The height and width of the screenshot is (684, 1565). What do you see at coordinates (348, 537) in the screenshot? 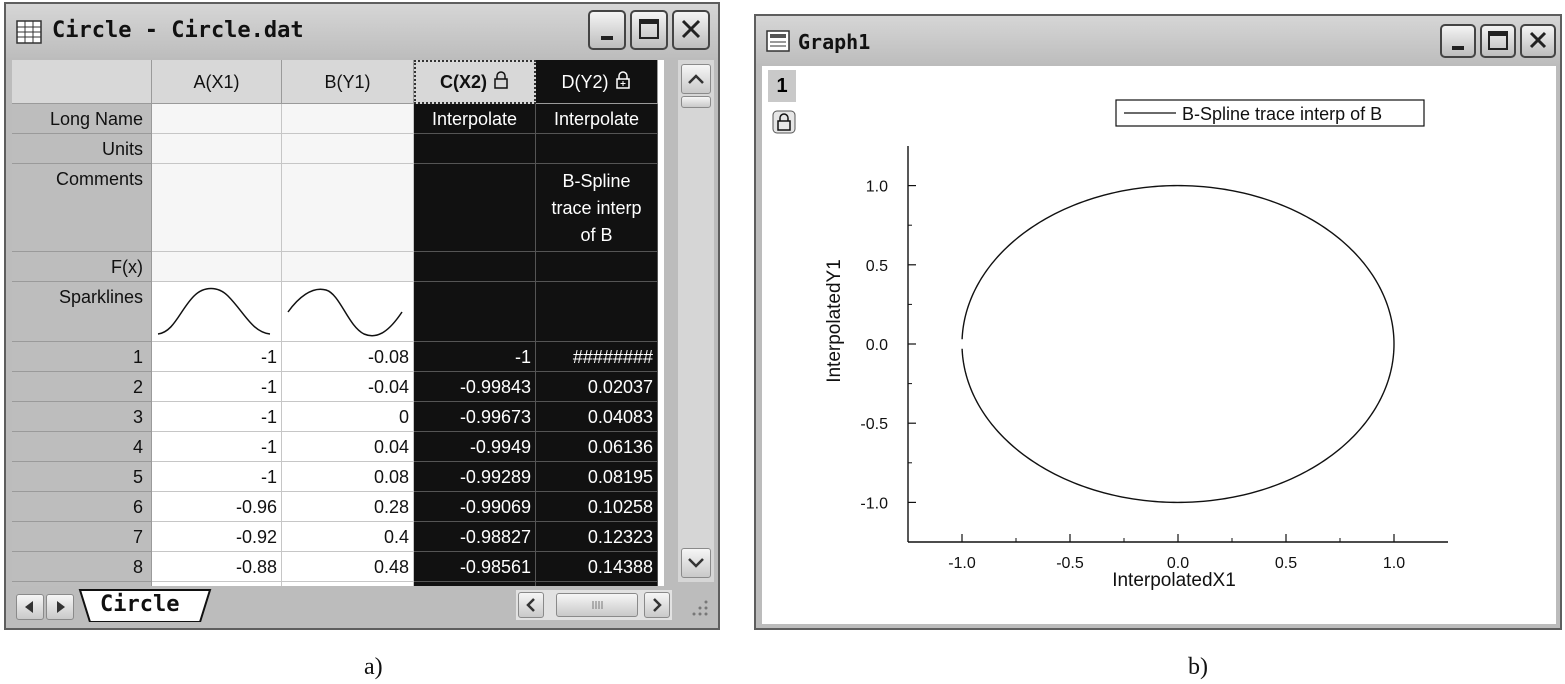
I see `cell-b: 0.4` at bounding box center [348, 537].